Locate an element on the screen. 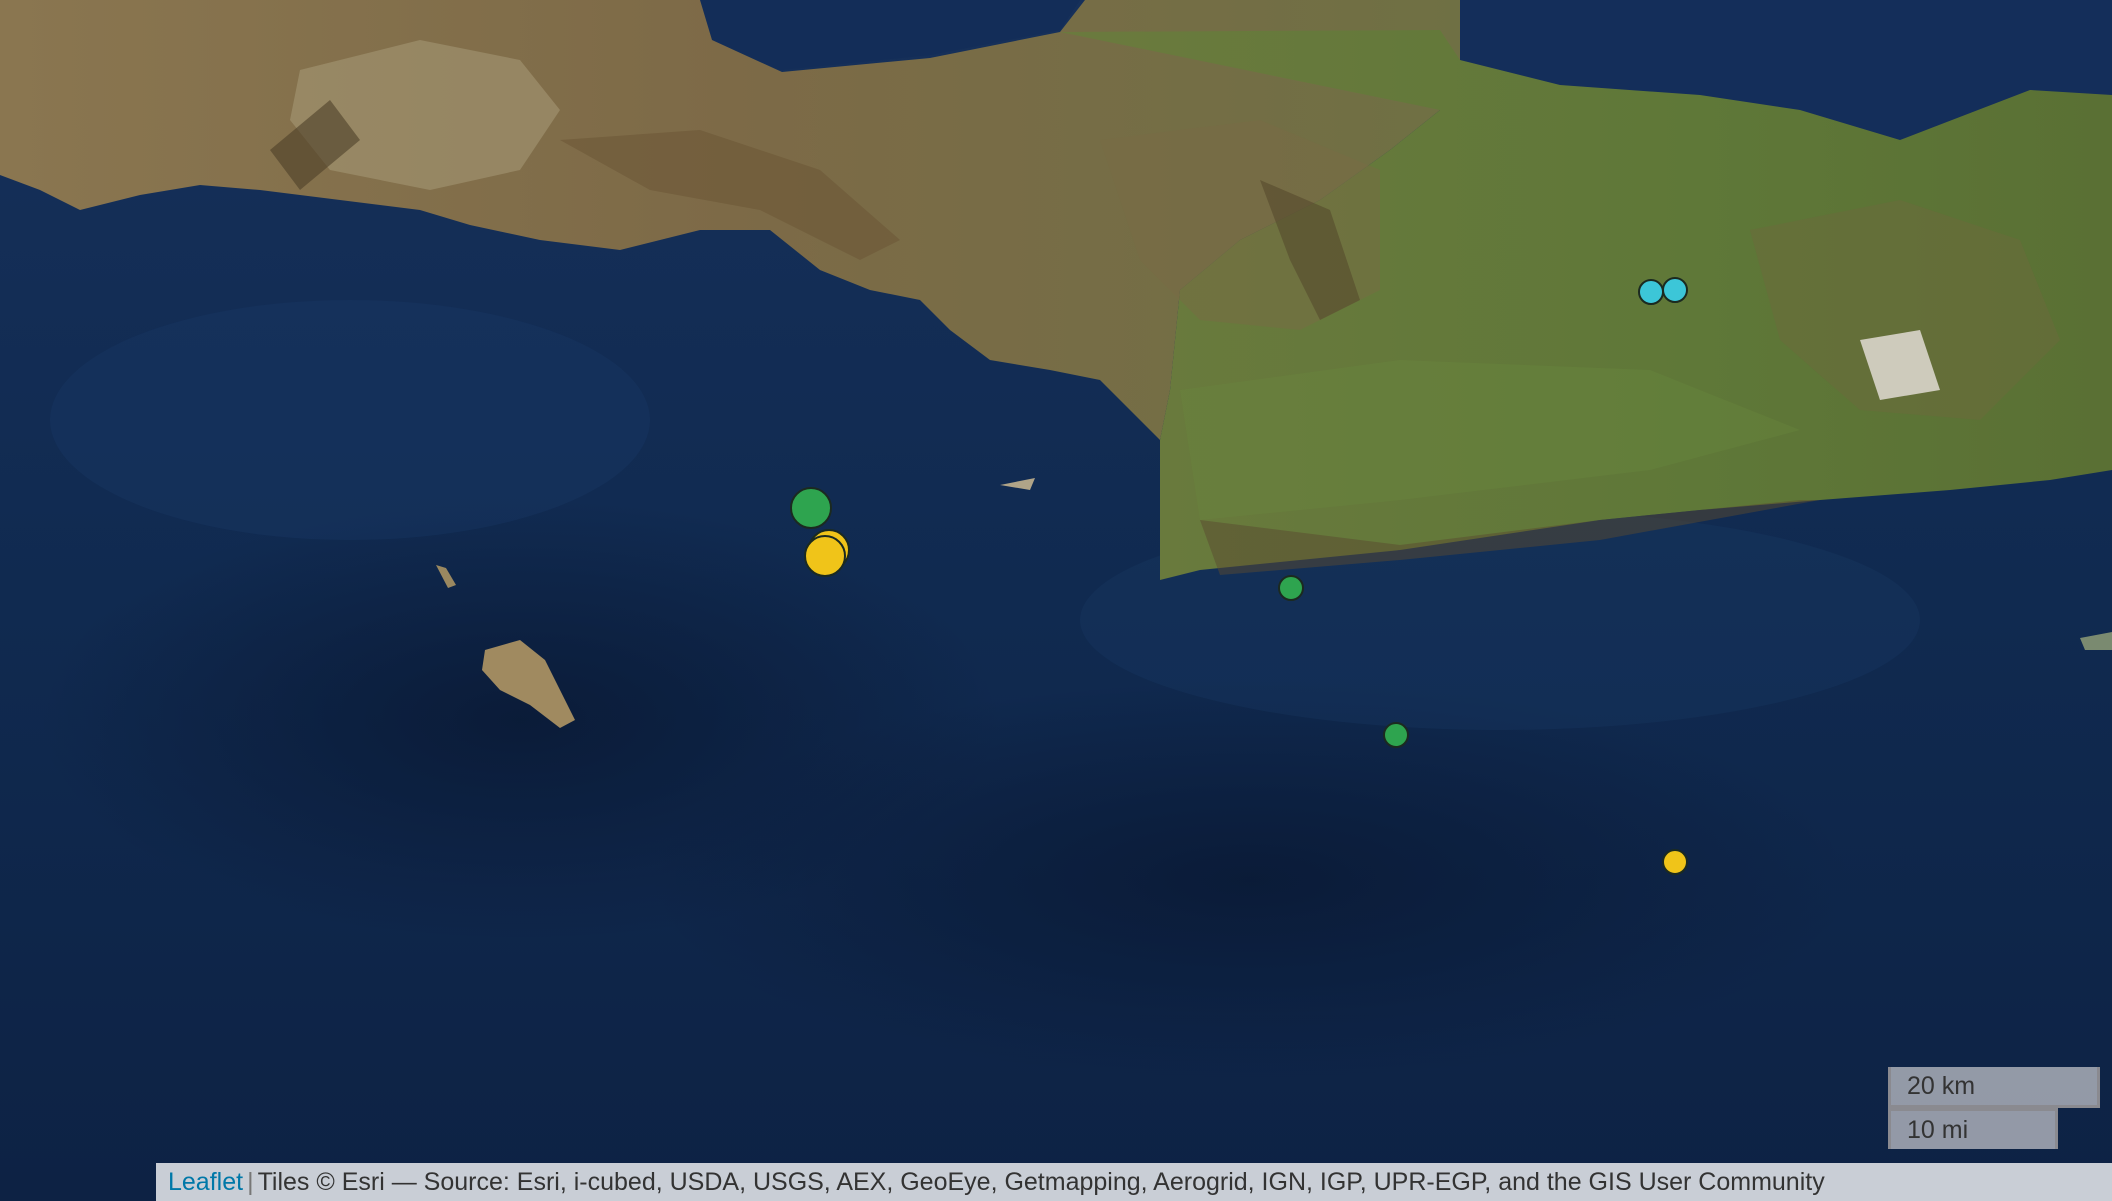 The image size is (2112, 1201). scale-km: 20 km is located at coordinates (1994, 1087).